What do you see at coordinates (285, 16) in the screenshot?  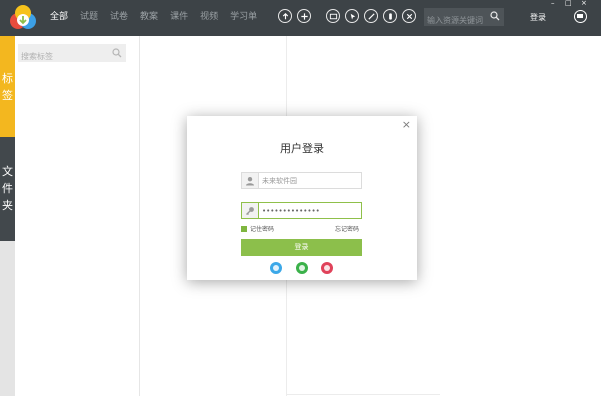 I see `upload-icon` at bounding box center [285, 16].